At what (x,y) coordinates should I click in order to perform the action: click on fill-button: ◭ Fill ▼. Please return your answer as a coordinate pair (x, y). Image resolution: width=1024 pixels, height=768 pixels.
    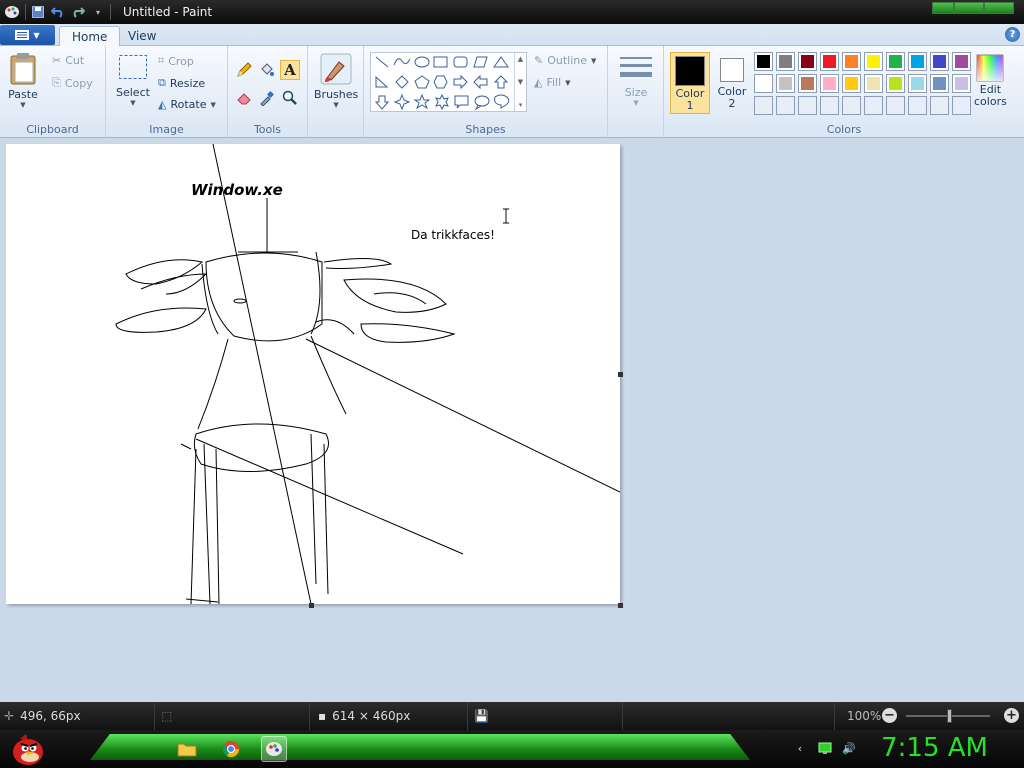
    Looking at the image, I should click on (552, 82).